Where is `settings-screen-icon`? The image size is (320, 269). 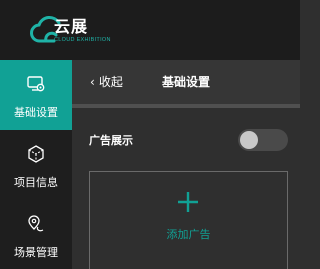 settings-screen-icon is located at coordinates (36, 84).